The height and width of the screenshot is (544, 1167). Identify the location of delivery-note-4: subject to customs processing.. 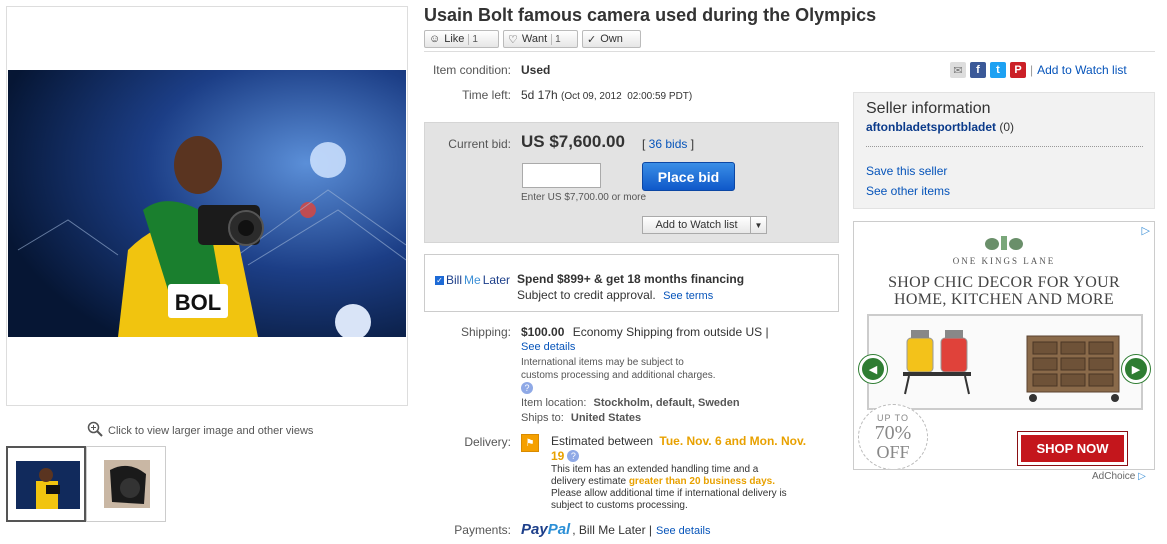
(619, 505).